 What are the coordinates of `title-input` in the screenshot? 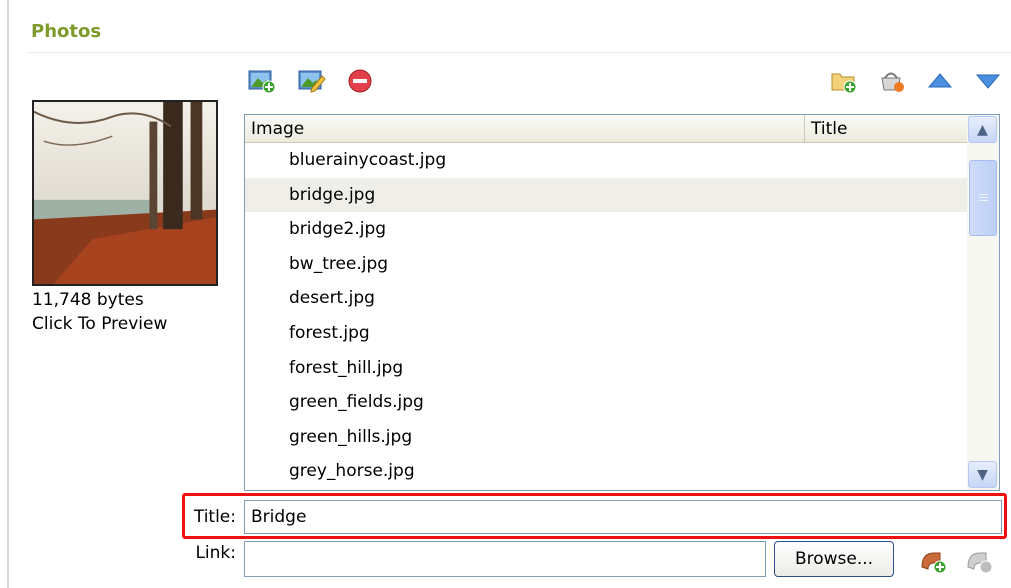 It's located at (623, 517).